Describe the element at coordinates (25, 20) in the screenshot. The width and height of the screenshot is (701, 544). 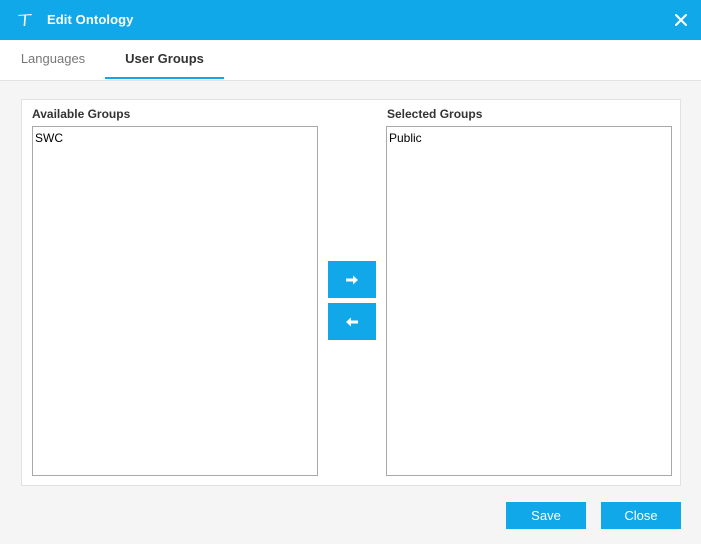
I see `app-logo-icon` at that location.